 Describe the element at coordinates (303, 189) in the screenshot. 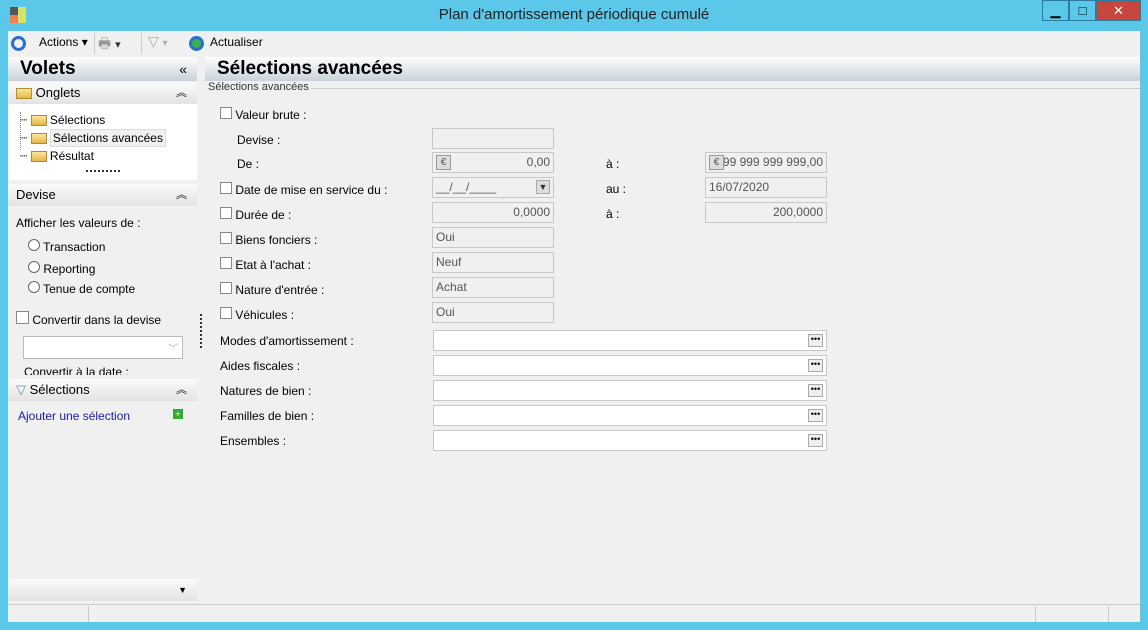

I see `date-service-checkbox: Date de mise en service du :` at that location.